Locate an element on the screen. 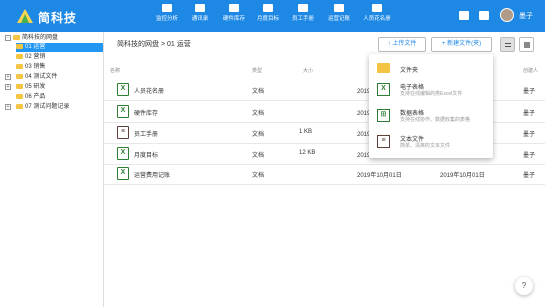 The width and height of the screenshot is (545, 307). home-icon is located at coordinates (167, 8).